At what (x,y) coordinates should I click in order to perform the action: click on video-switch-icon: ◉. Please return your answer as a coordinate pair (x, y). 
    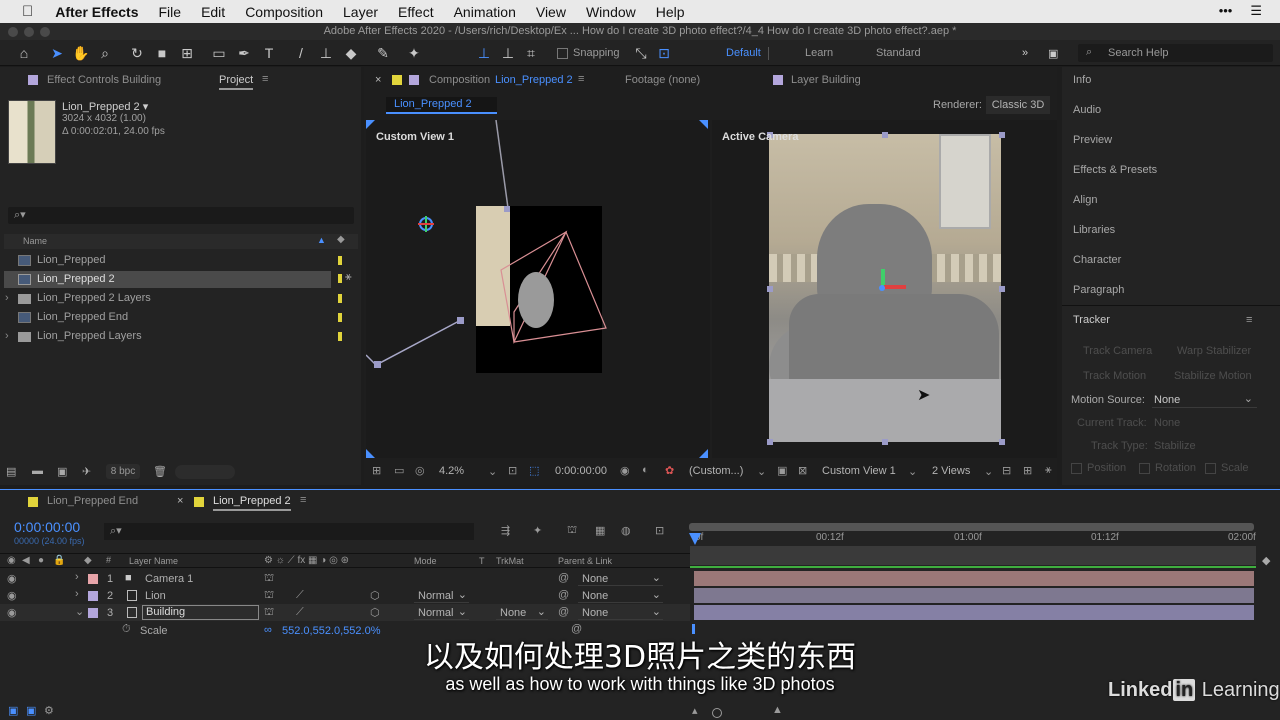
    Looking at the image, I should click on (11, 560).